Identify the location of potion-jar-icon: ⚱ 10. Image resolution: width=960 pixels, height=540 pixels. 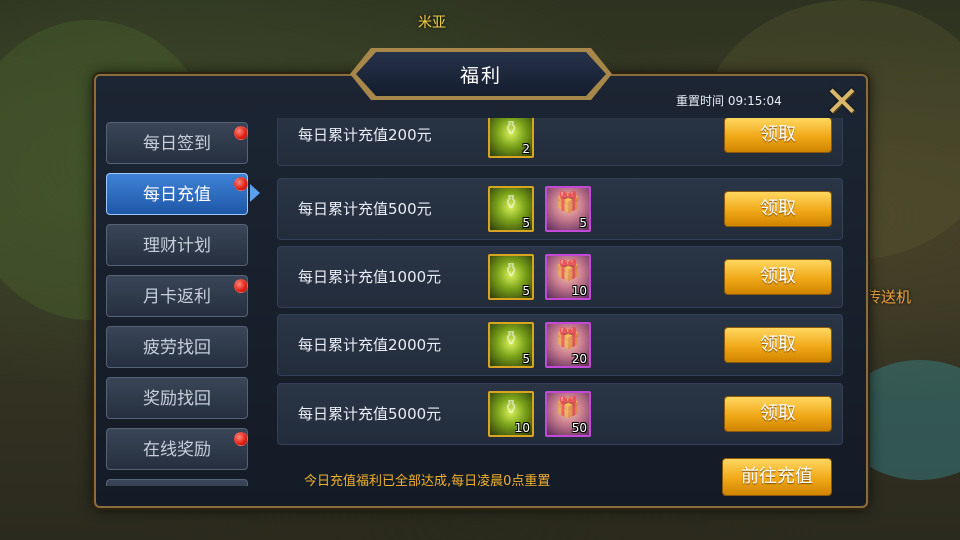
(511, 414).